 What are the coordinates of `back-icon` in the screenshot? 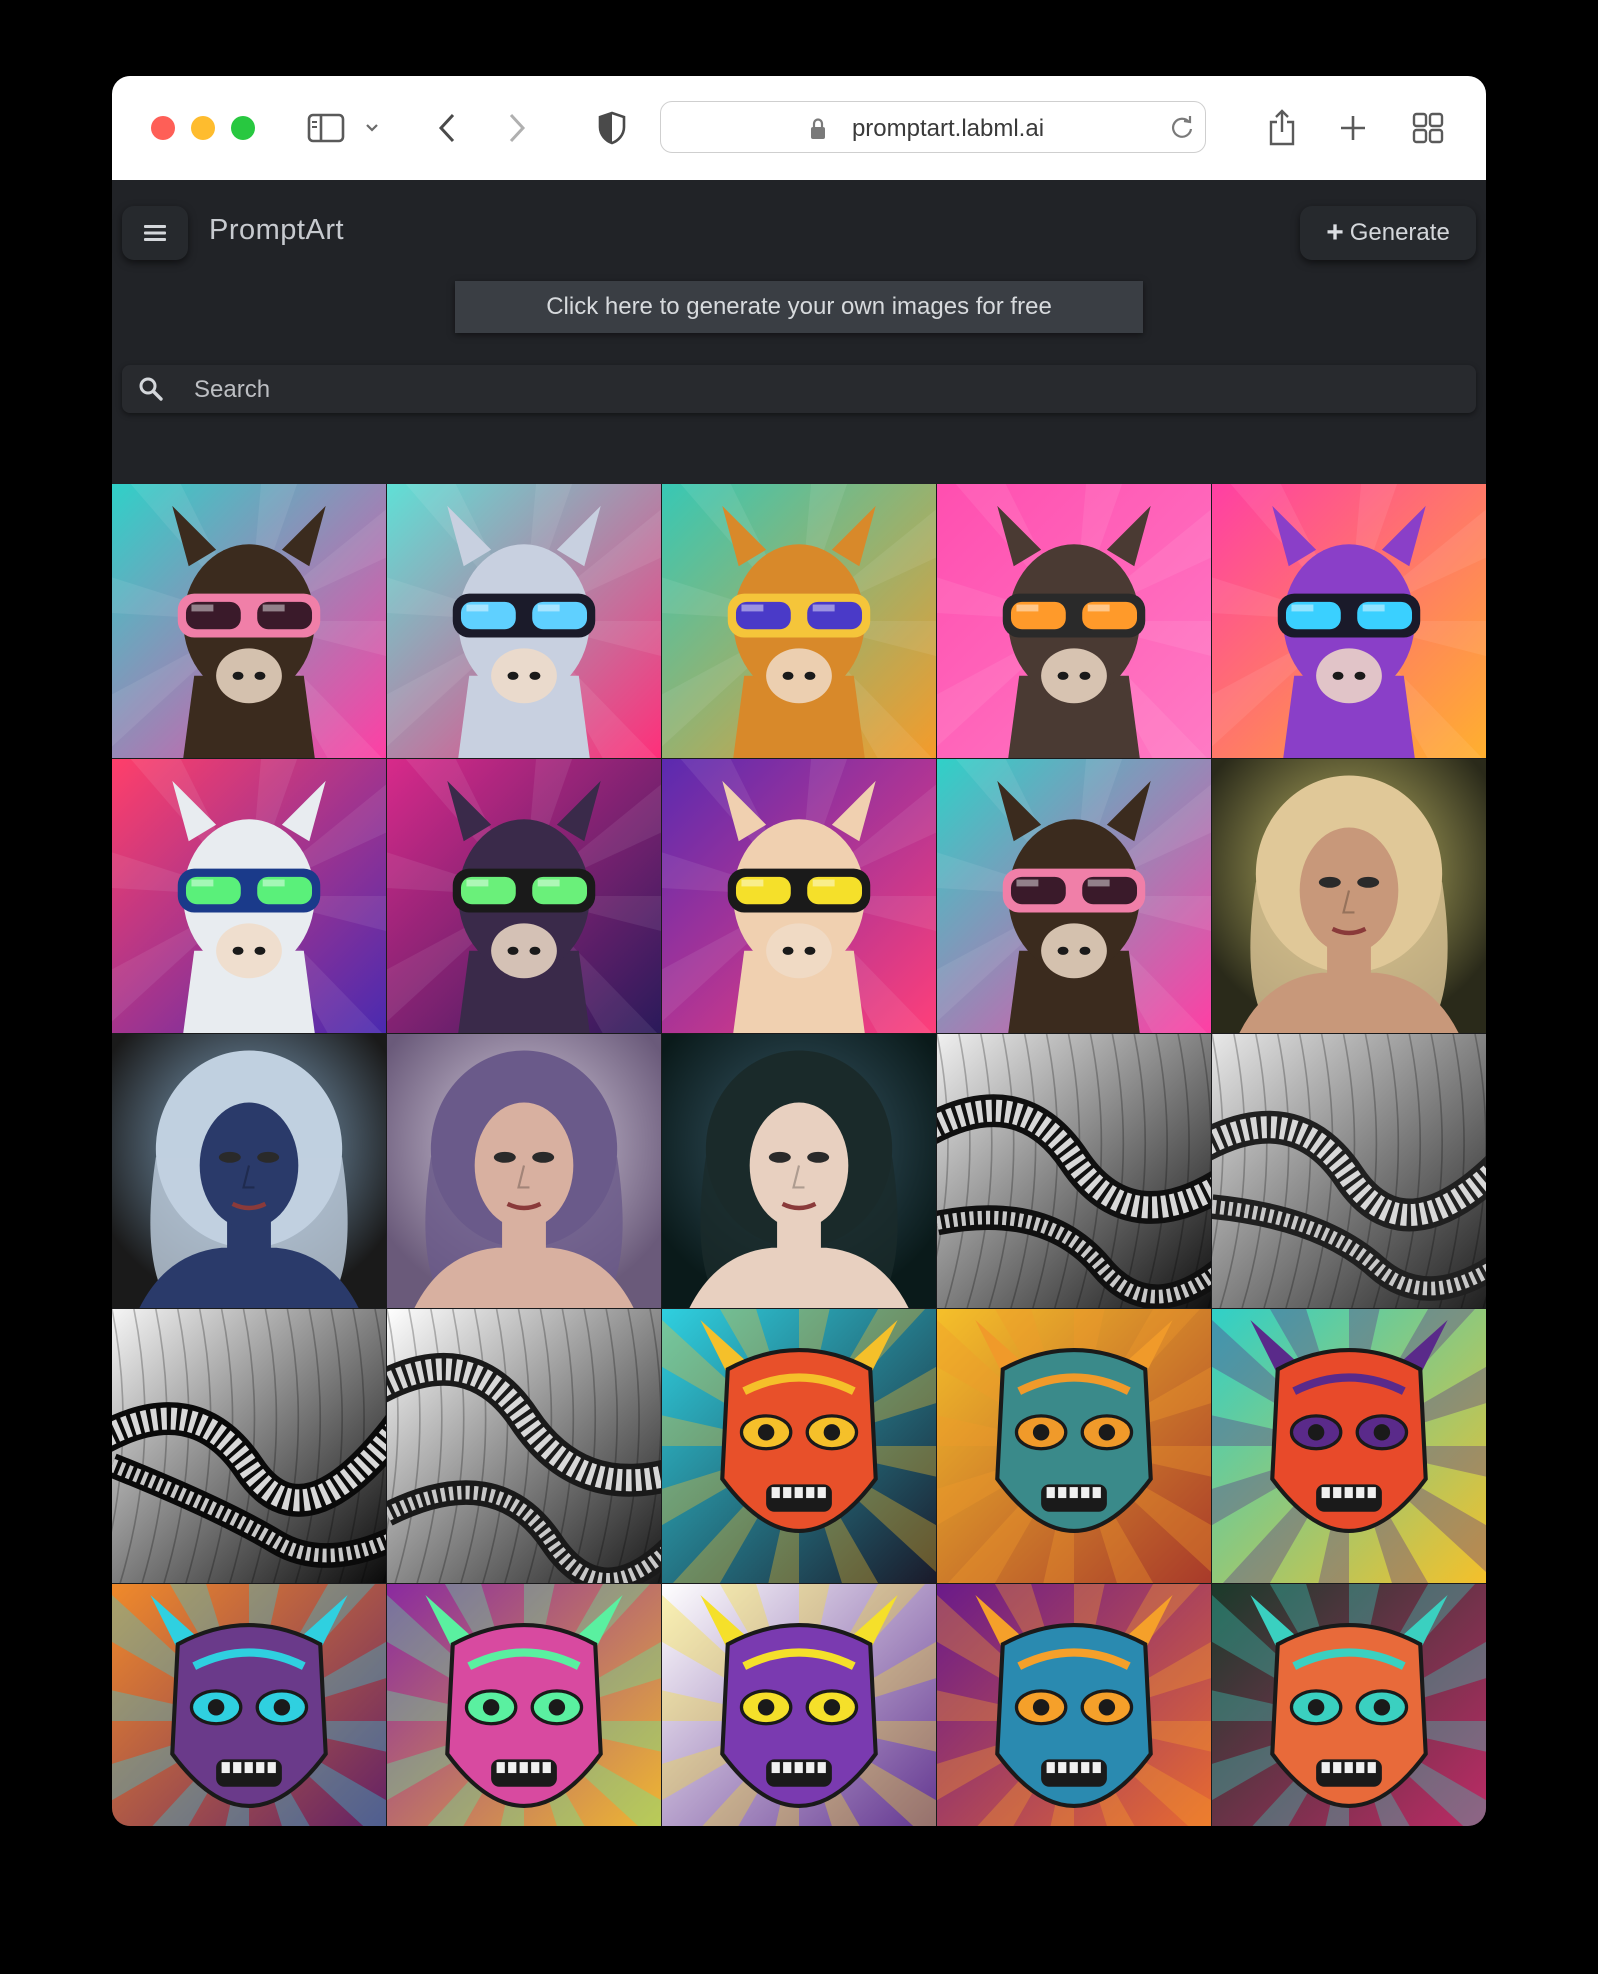 It's located at (447, 128).